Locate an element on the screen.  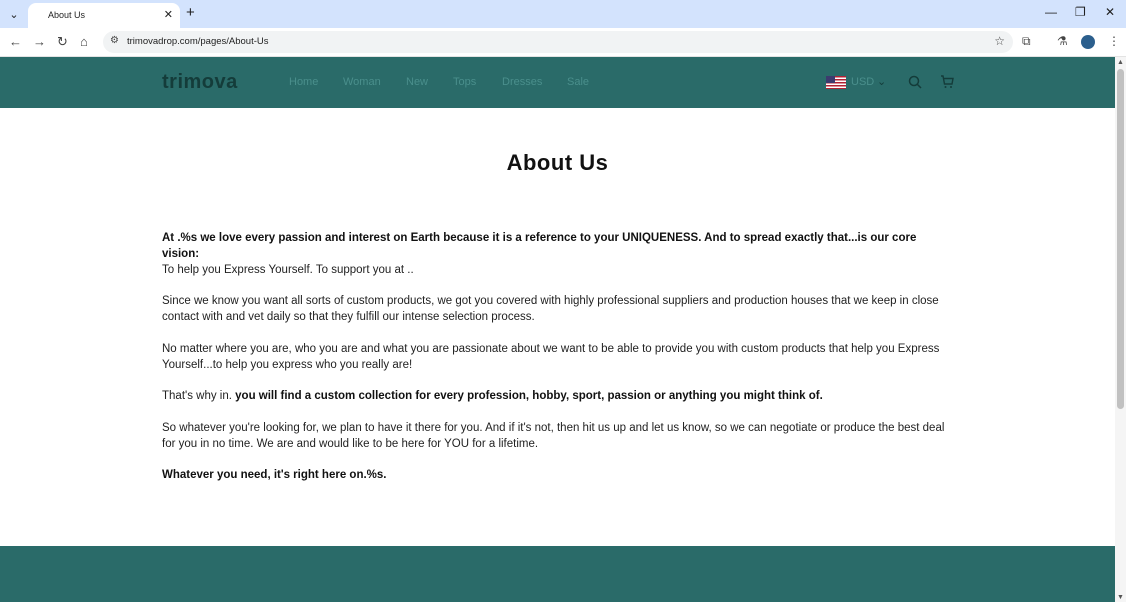
close-window-icon: ✕ is located at coordinates (1110, 12).